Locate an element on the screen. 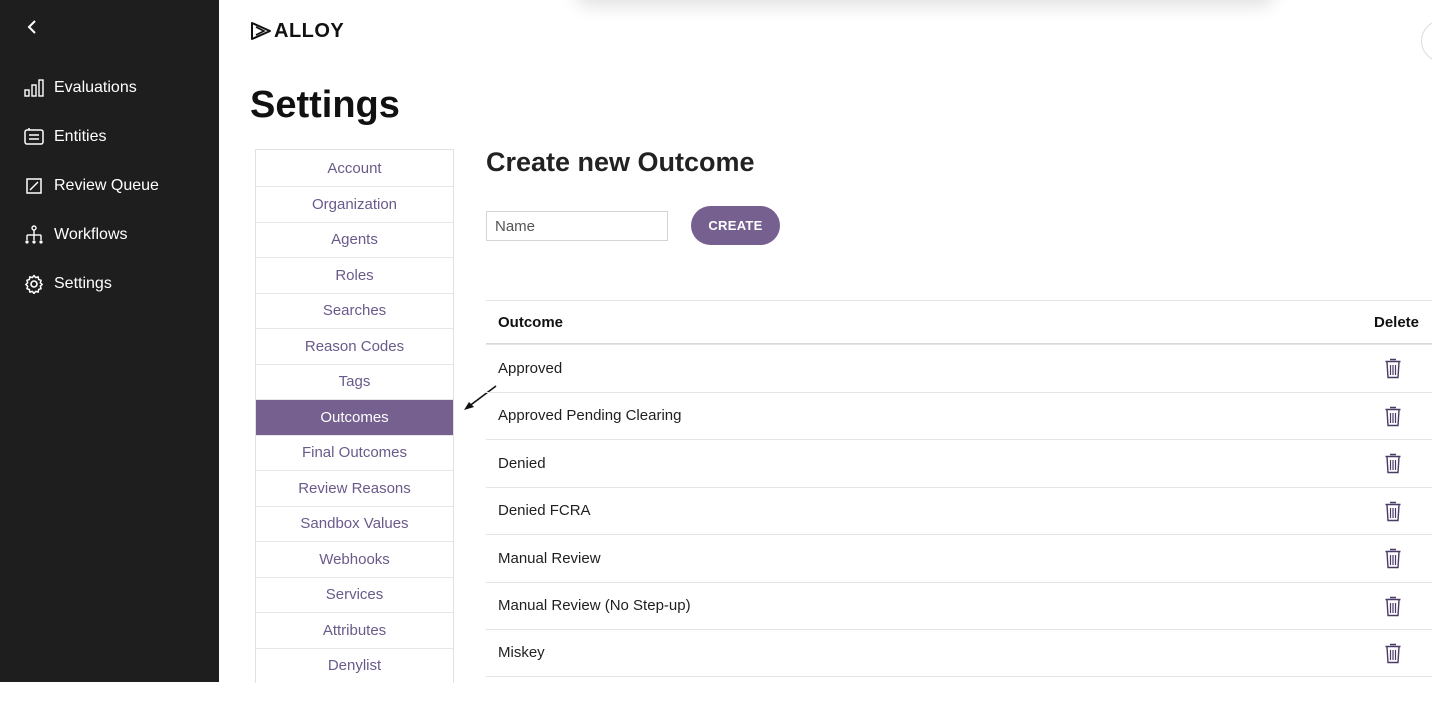 The image size is (1432, 702). sidebar-item-label: Evaluations is located at coordinates (95, 87).